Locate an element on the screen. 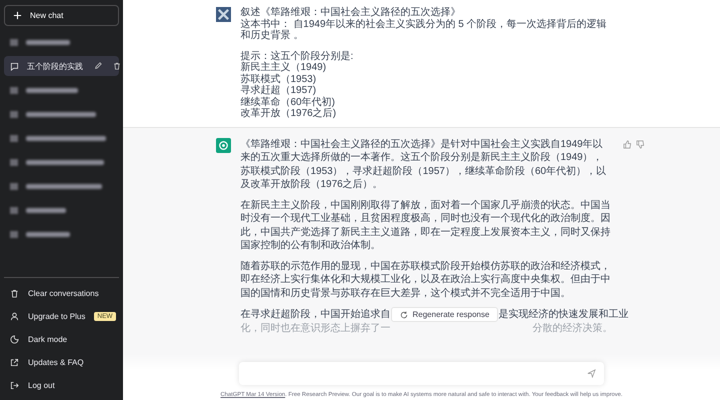  menu-item: Updates & FAQ is located at coordinates (61, 362).